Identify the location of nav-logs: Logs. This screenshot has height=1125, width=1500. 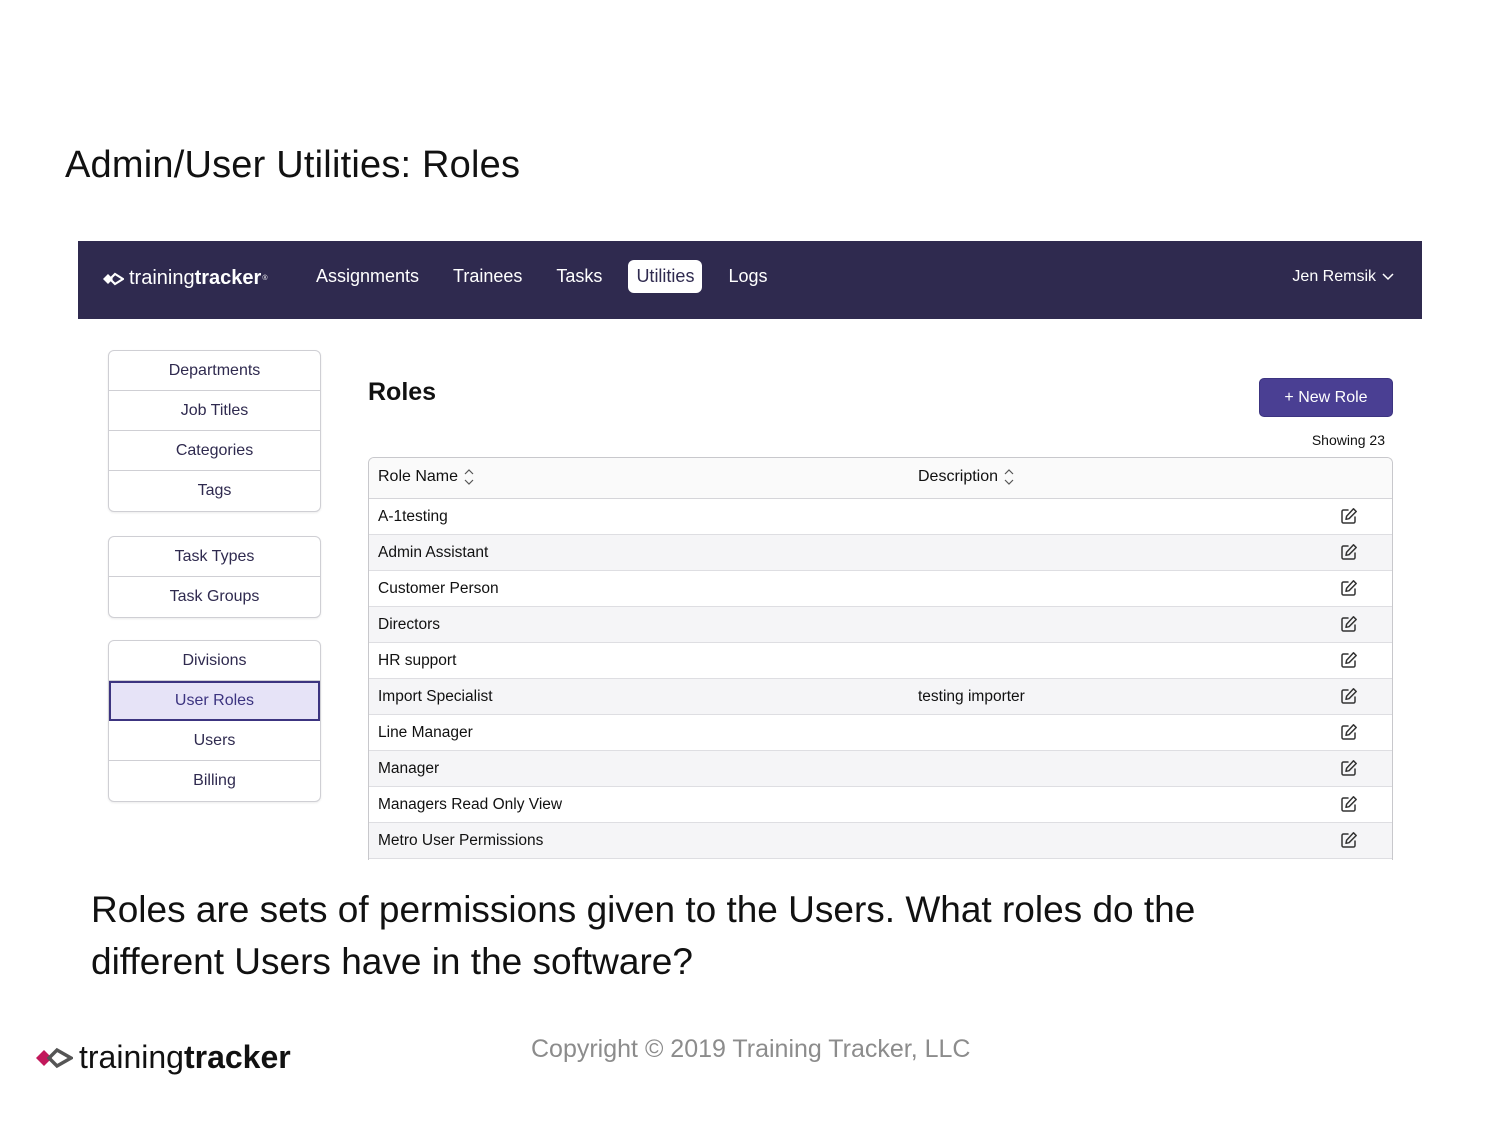
(747, 276).